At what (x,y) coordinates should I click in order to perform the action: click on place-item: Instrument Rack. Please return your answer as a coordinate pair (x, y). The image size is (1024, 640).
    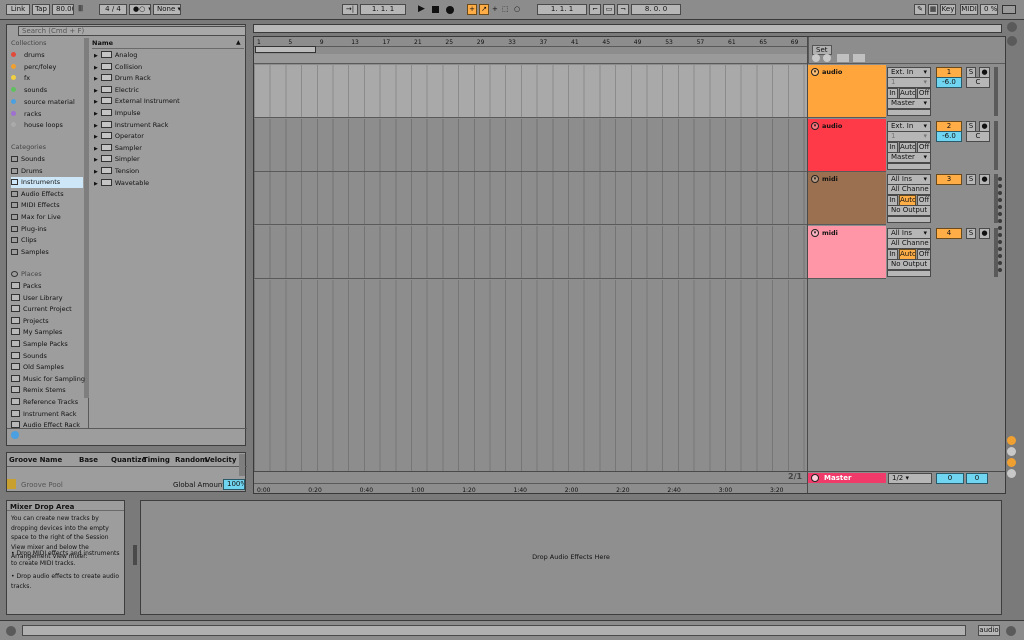
    Looking at the image, I should click on (44, 414).